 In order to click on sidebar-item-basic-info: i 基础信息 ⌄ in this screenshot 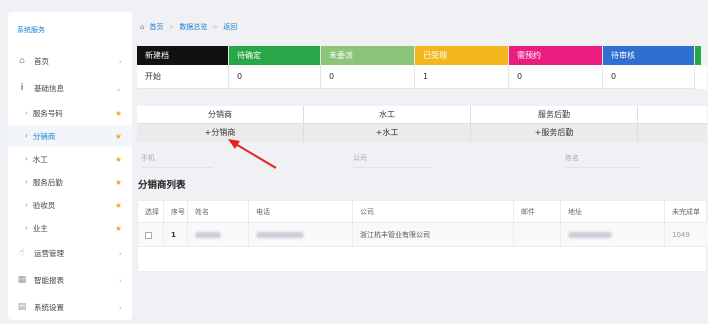, I will do `click(70, 88)`.